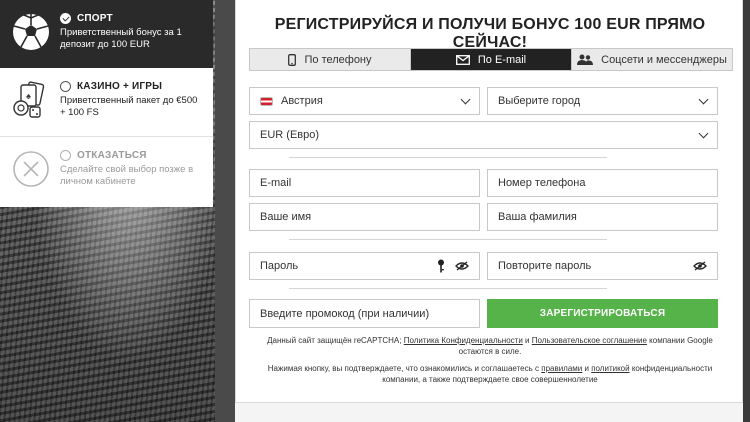 This screenshot has height=422, width=750. Describe the element at coordinates (441, 266) in the screenshot. I see `key-icon` at that location.